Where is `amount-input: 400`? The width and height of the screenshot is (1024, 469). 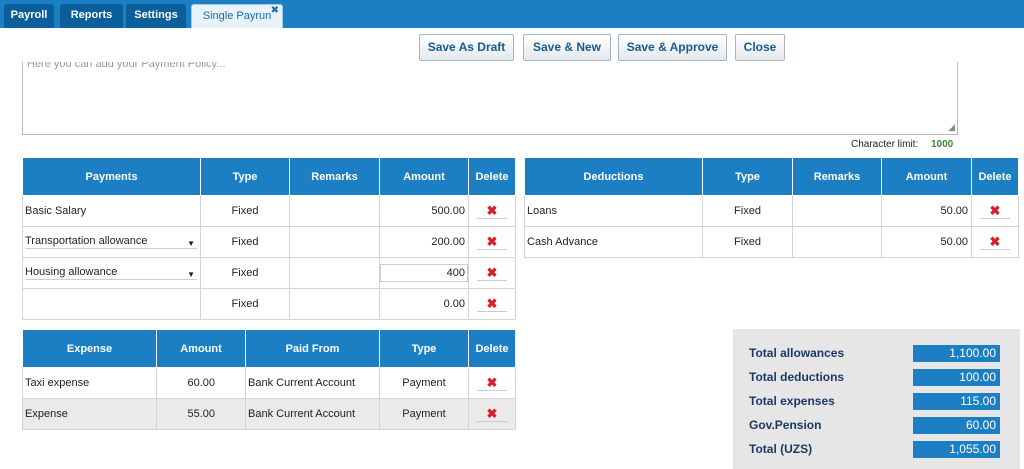 amount-input: 400 is located at coordinates (424, 273).